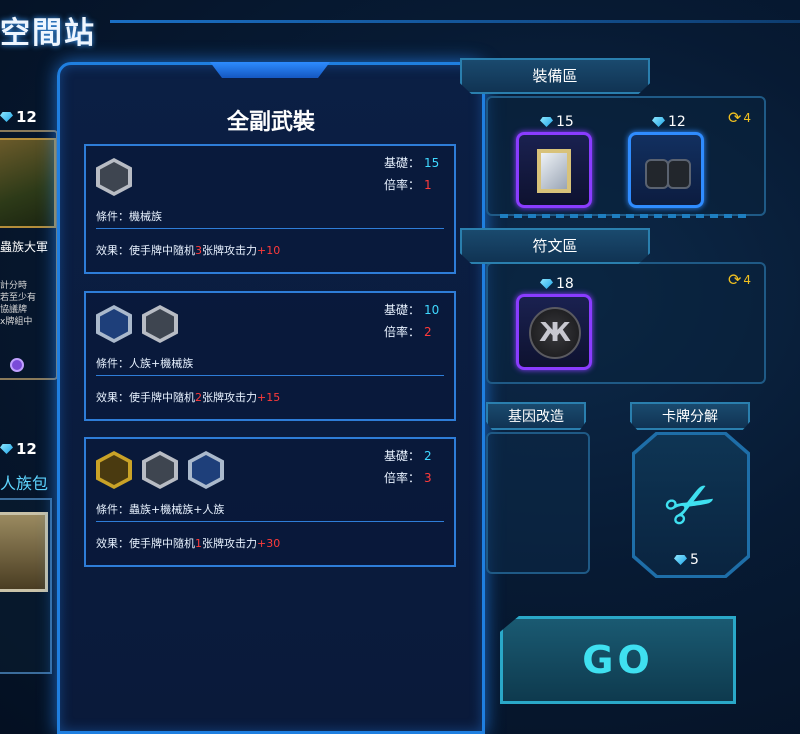 The width and height of the screenshot is (800, 734). I want to click on equipment-header: 裝備區, so click(555, 76).